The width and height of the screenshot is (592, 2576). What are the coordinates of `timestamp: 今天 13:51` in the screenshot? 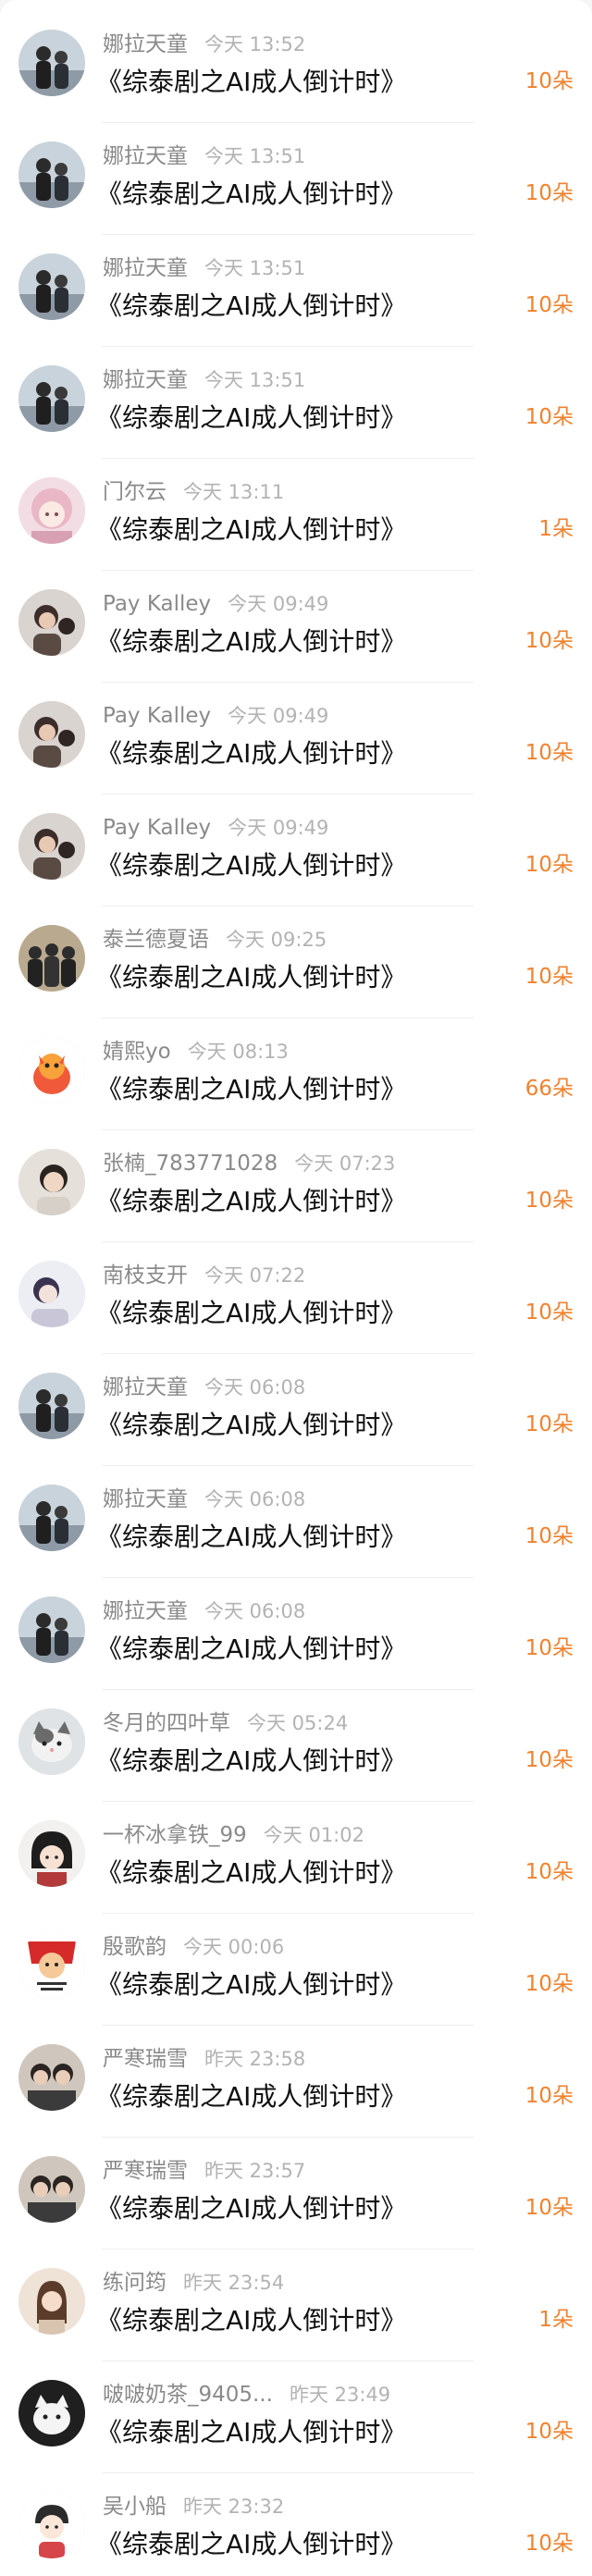 It's located at (255, 268).